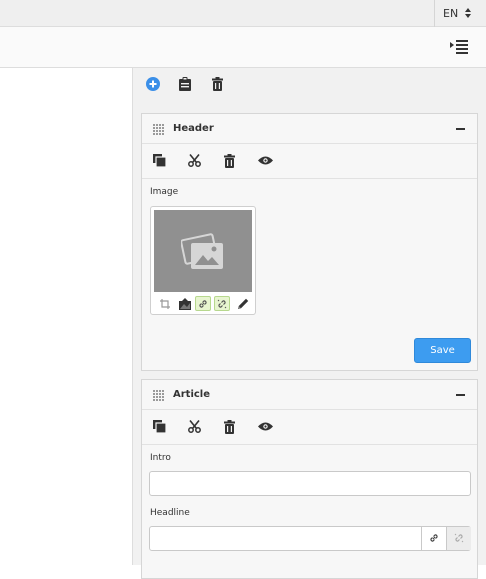 The width and height of the screenshot is (486, 579). Describe the element at coordinates (468, 13) in the screenshot. I see `sort-arrows-icon` at that location.